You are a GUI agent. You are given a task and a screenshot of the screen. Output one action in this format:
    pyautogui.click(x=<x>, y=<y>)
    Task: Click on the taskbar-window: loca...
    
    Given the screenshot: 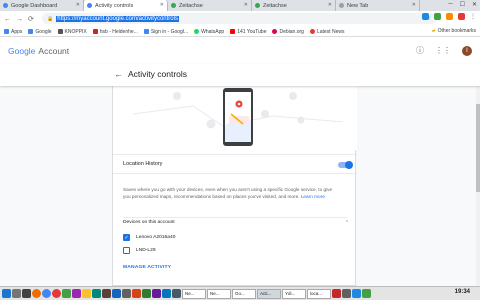 What is the action you would take?
    pyautogui.click(x=319, y=293)
    